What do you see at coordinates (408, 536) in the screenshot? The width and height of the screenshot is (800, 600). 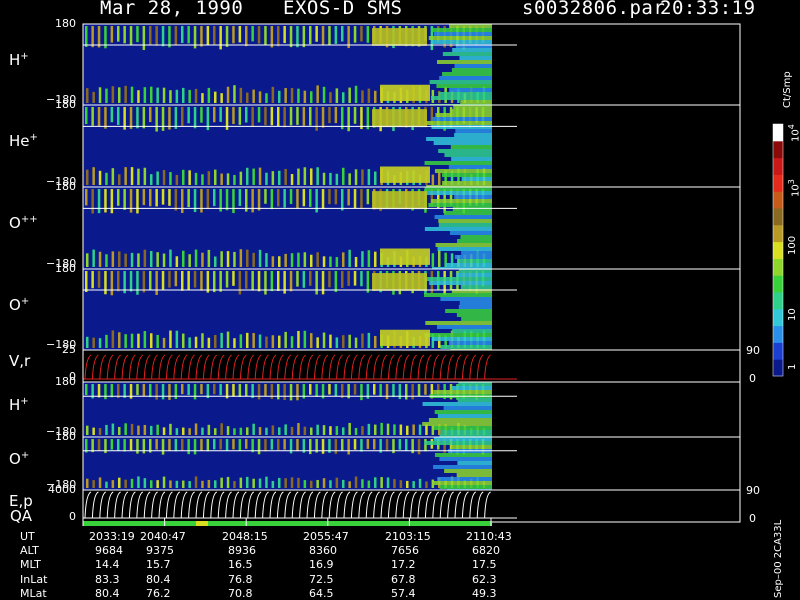 I see `table-cell: 2103:15` at bounding box center [408, 536].